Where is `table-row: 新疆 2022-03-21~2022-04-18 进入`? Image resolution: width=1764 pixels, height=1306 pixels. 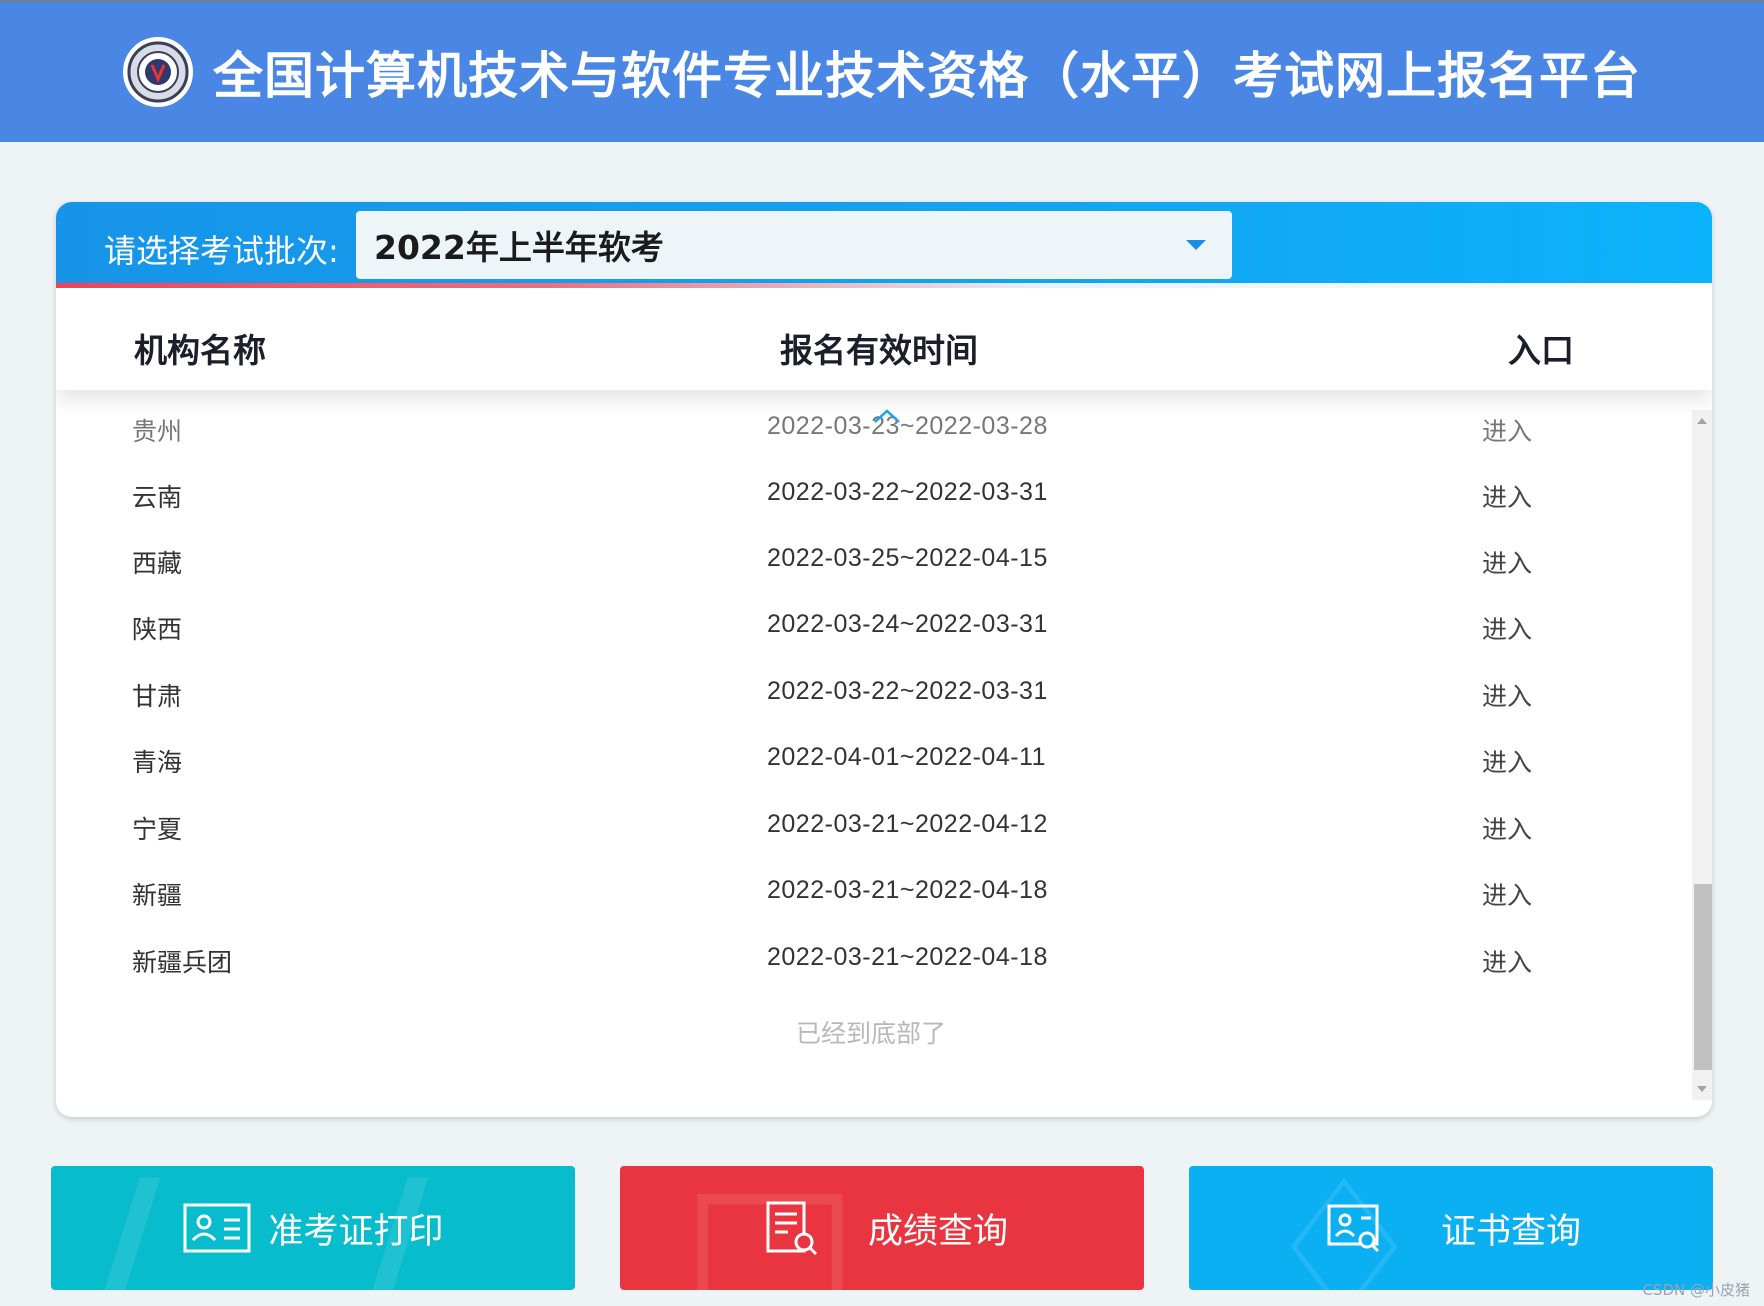
table-row: 新疆 2022-03-21~2022-04-18 进入 is located at coordinates (874, 899).